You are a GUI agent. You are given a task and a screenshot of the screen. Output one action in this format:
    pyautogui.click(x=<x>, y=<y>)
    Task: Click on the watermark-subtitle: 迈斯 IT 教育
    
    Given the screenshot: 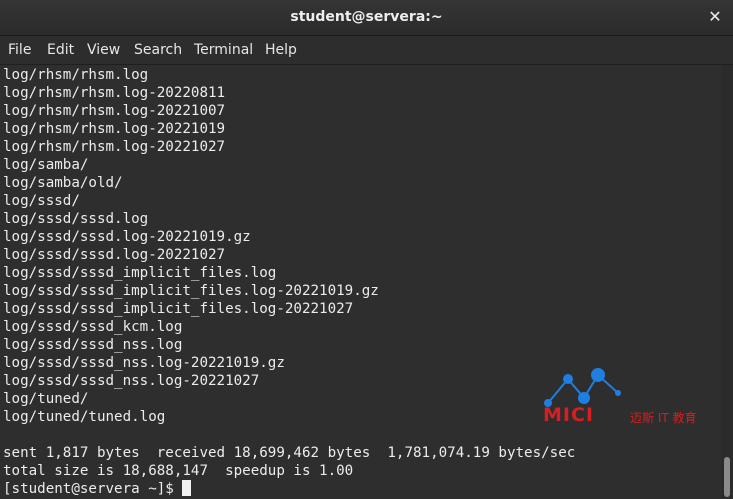 What is the action you would take?
    pyautogui.click(x=663, y=418)
    